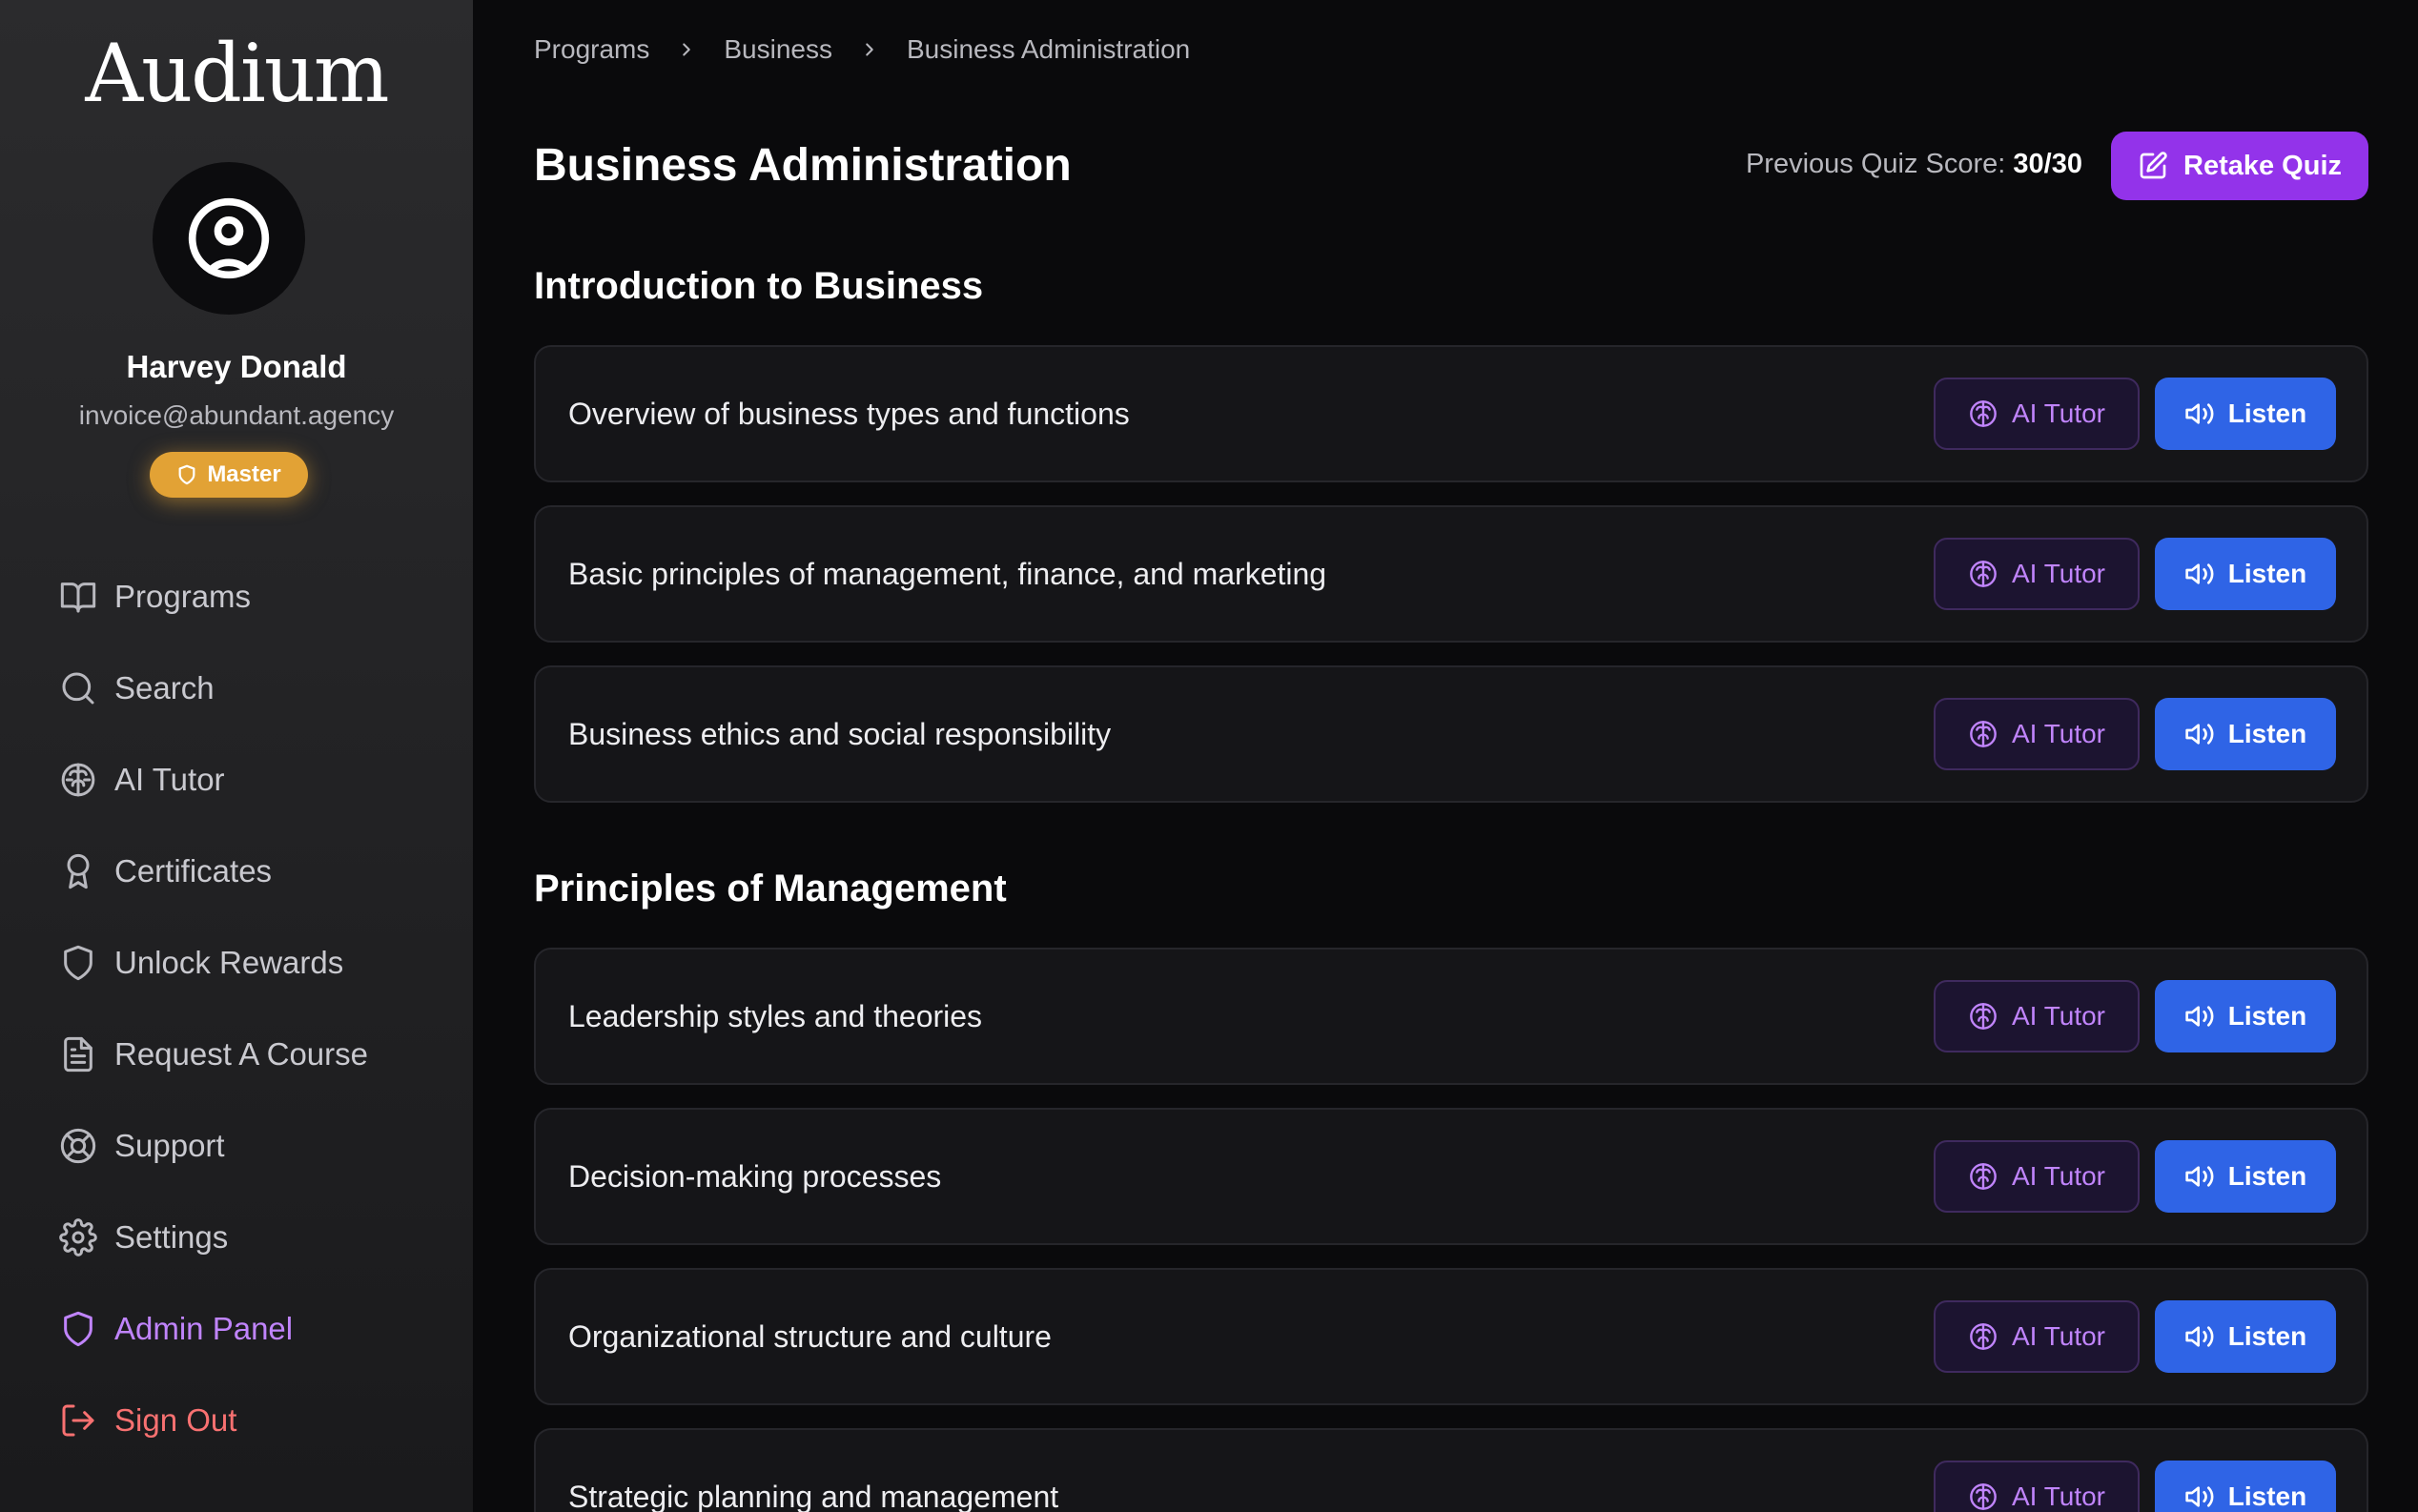 This screenshot has width=2418, height=1512. What do you see at coordinates (259, 780) in the screenshot?
I see `sidebar-item-ai-tutor: AI Tutor` at bounding box center [259, 780].